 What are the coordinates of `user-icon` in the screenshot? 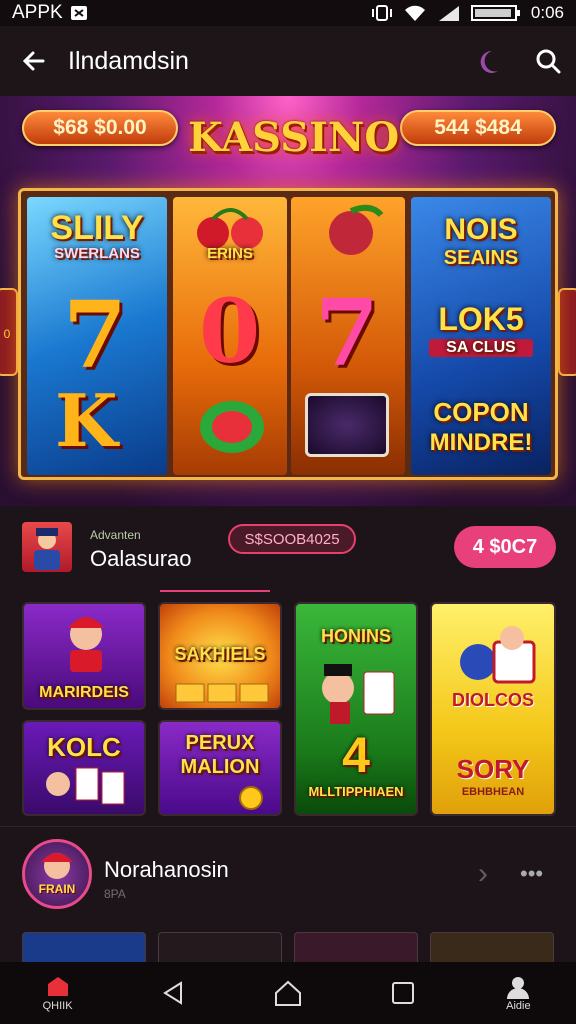 It's located at (518, 988).